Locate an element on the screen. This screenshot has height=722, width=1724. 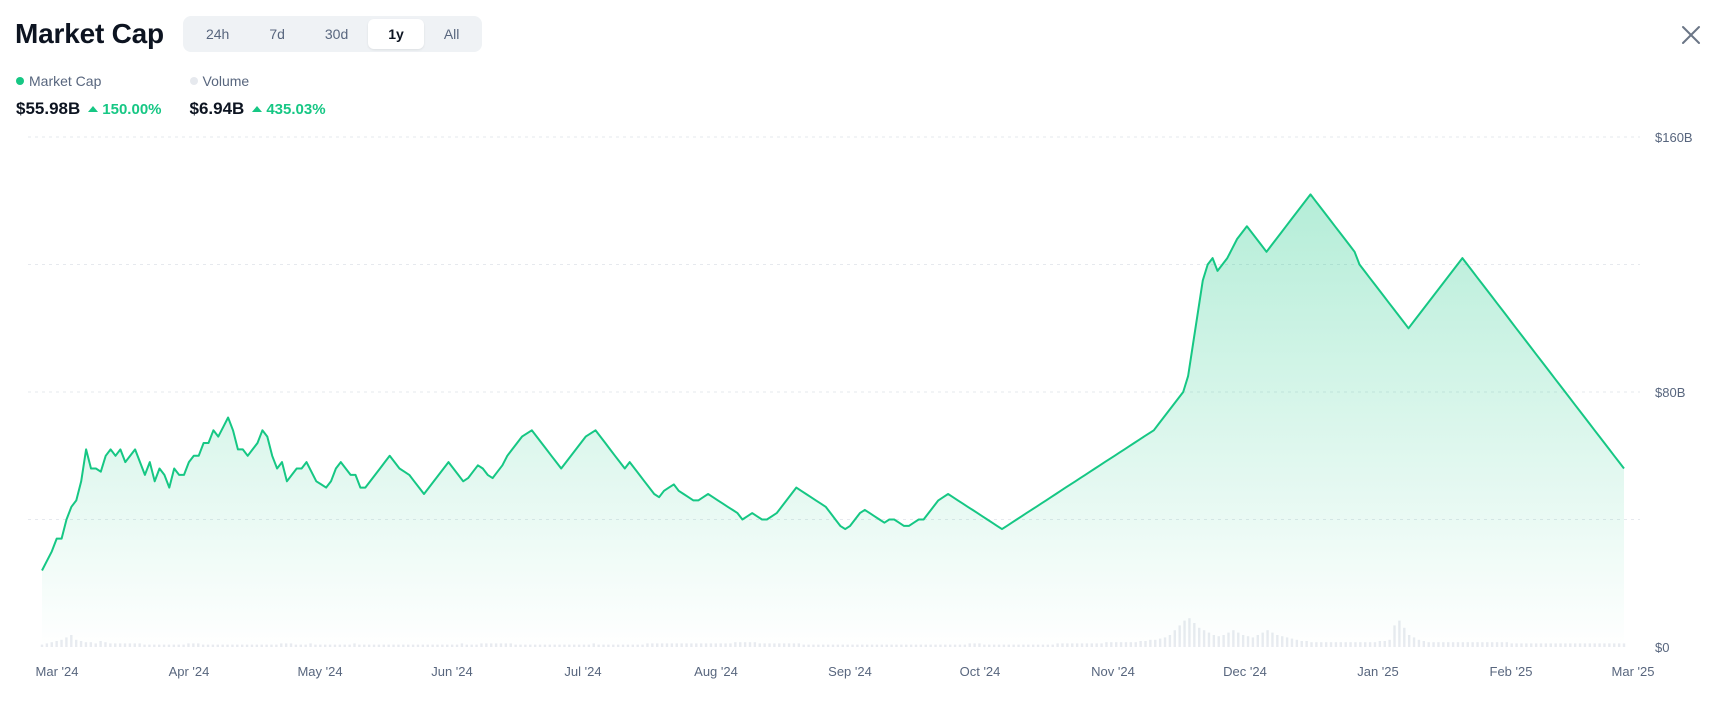
y-tick-label: $0 is located at coordinates (1662, 647).